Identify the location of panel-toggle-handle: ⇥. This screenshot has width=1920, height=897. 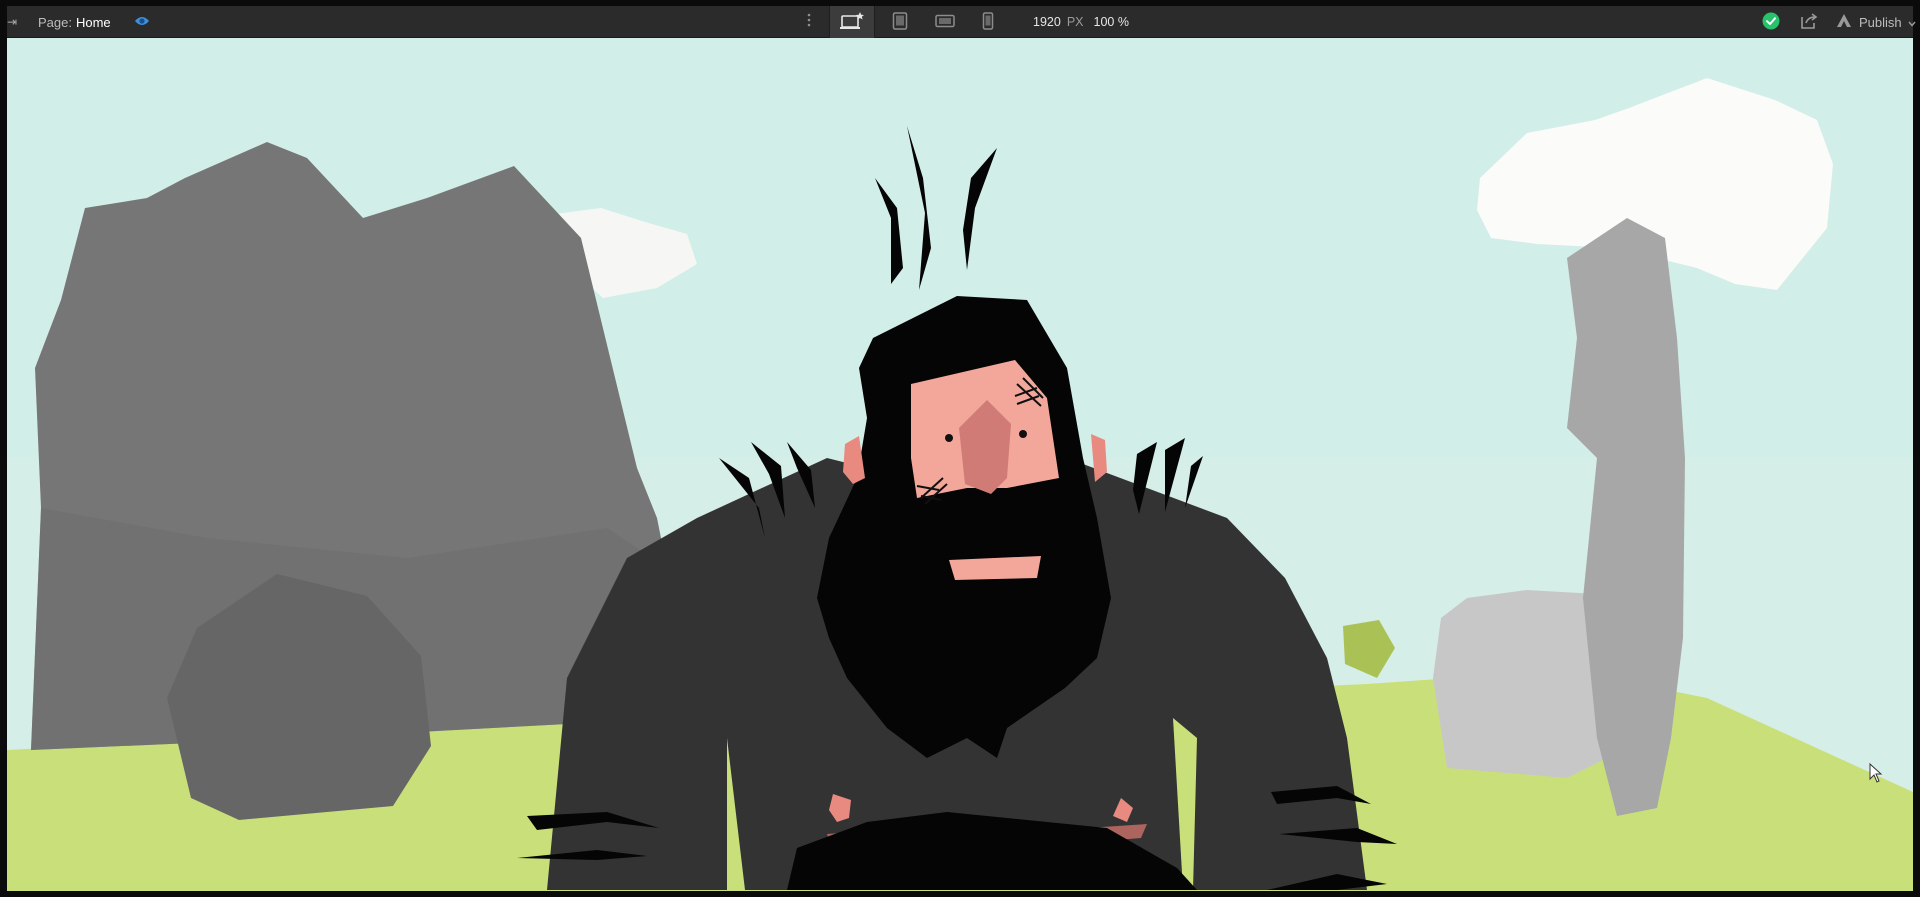
(12, 22).